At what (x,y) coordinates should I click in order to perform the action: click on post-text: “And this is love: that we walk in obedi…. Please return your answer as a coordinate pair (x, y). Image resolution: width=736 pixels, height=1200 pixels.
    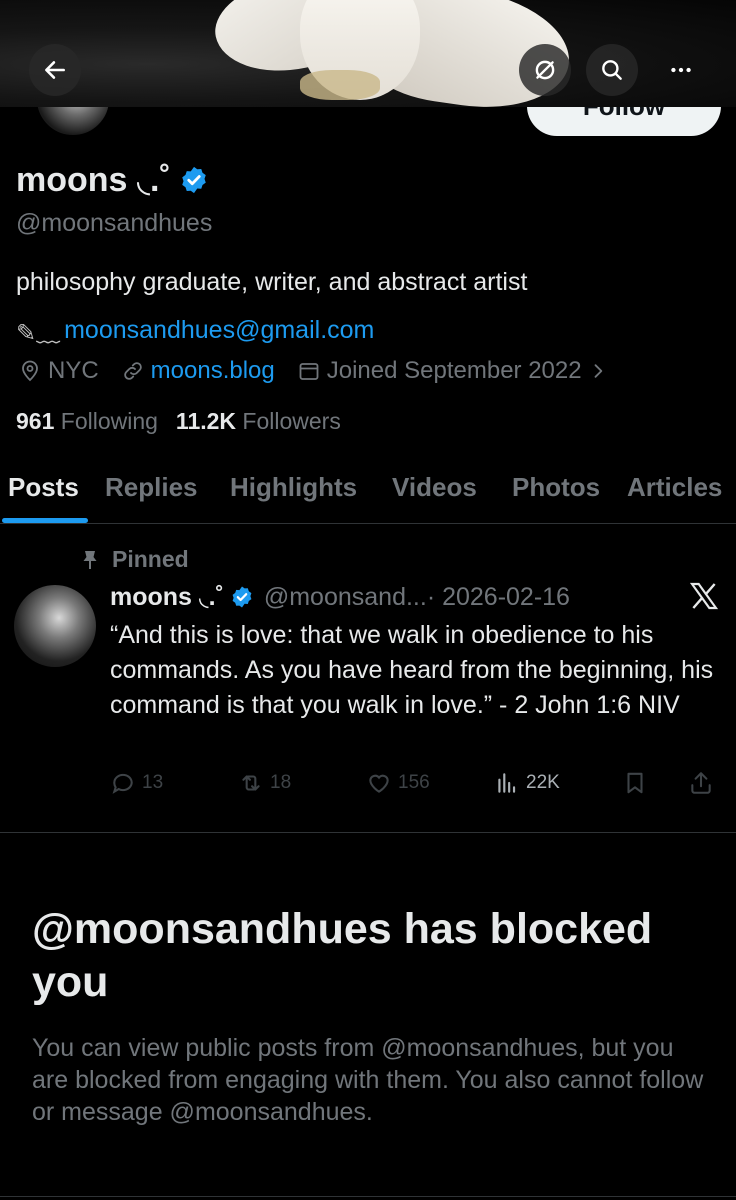
    Looking at the image, I should click on (418, 670).